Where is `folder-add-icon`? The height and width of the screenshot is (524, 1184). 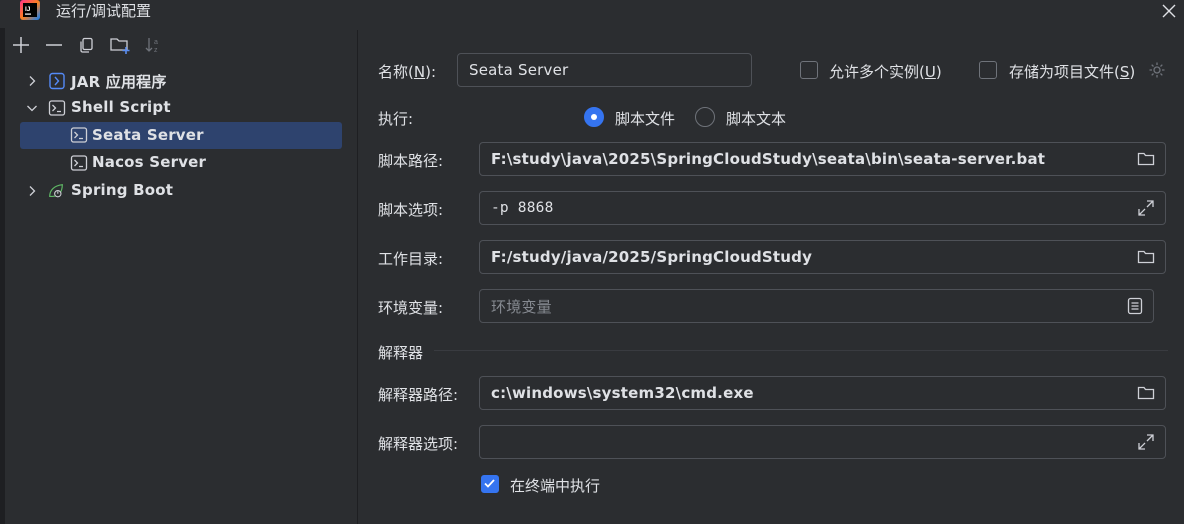
folder-add-icon is located at coordinates (120, 46).